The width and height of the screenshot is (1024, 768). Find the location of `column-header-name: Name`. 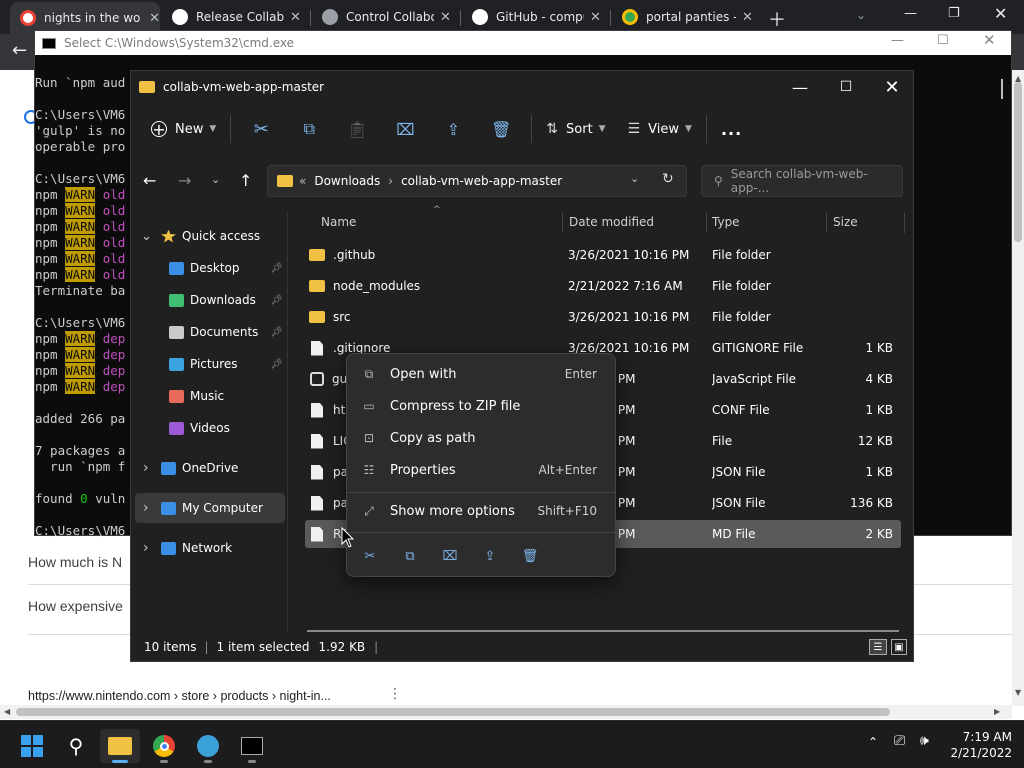

column-header-name: Name is located at coordinates (338, 222).